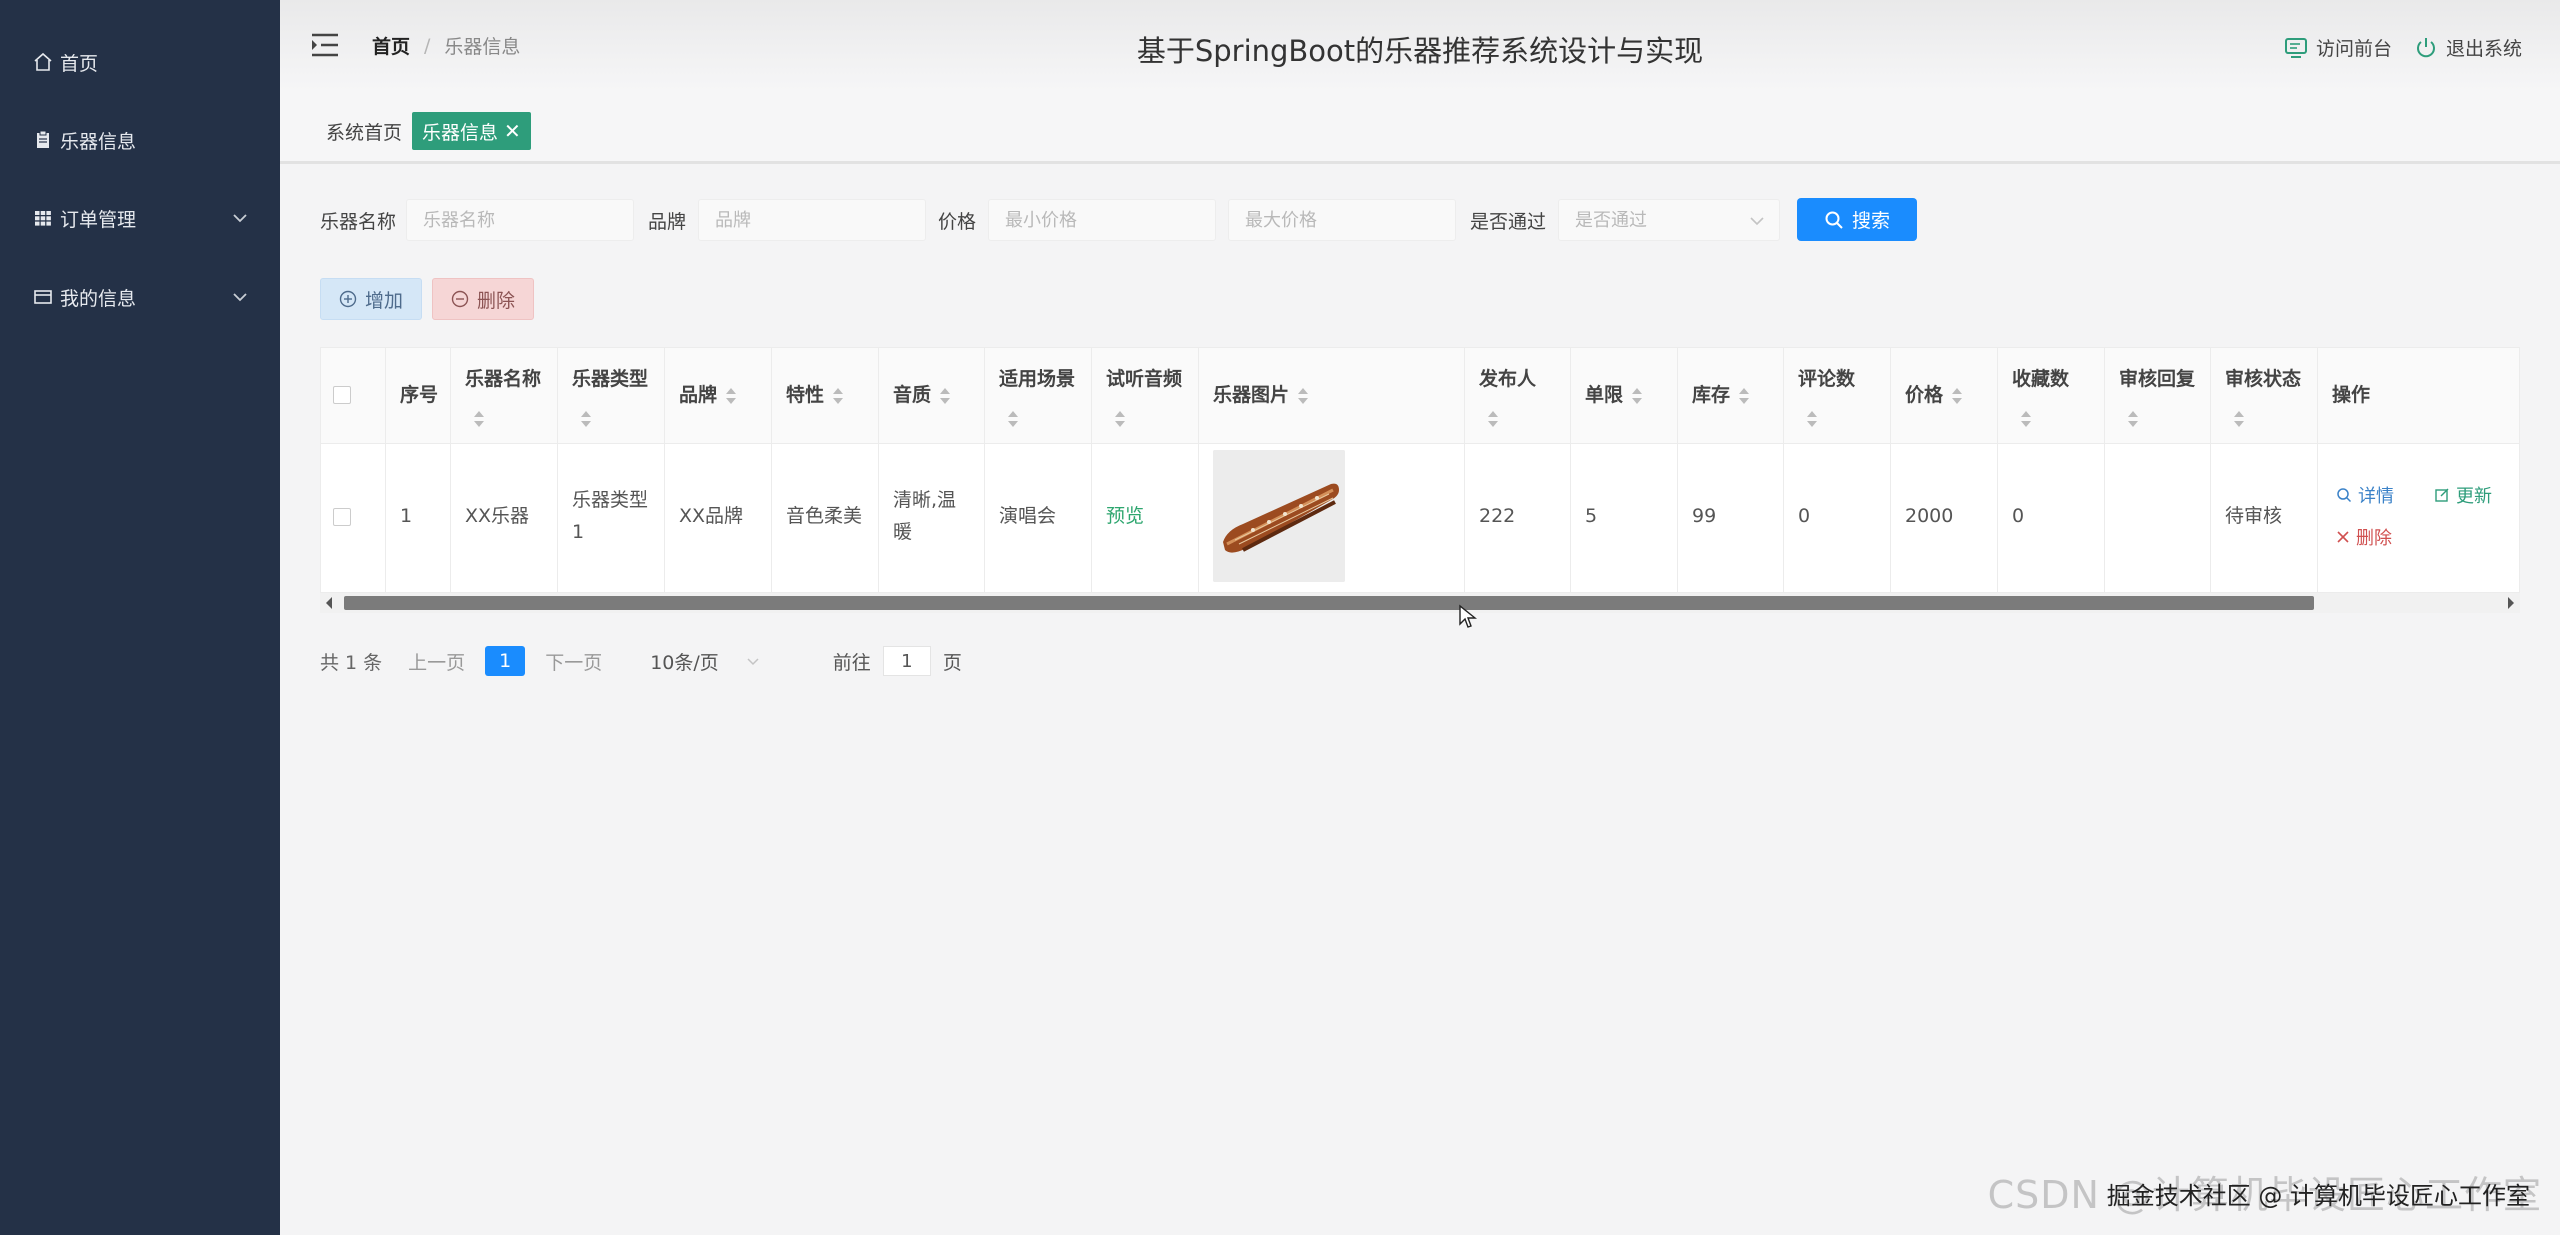 The height and width of the screenshot is (1235, 2560). Describe the element at coordinates (2343, 537) in the screenshot. I see `close-icon` at that location.